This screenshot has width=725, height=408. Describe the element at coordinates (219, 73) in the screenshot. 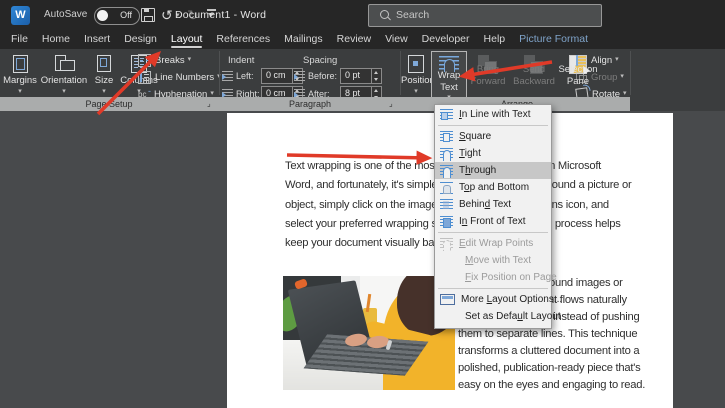

I see `group-separator` at that location.